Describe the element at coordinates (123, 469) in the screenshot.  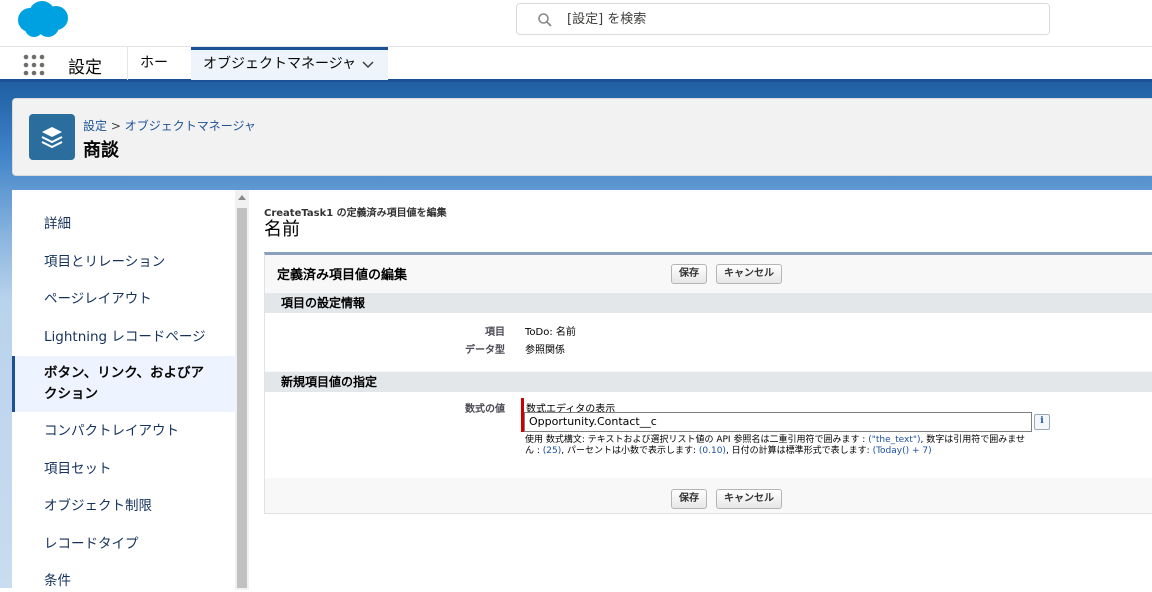
I see `sidebar-item-field-sets: 項目セット` at that location.